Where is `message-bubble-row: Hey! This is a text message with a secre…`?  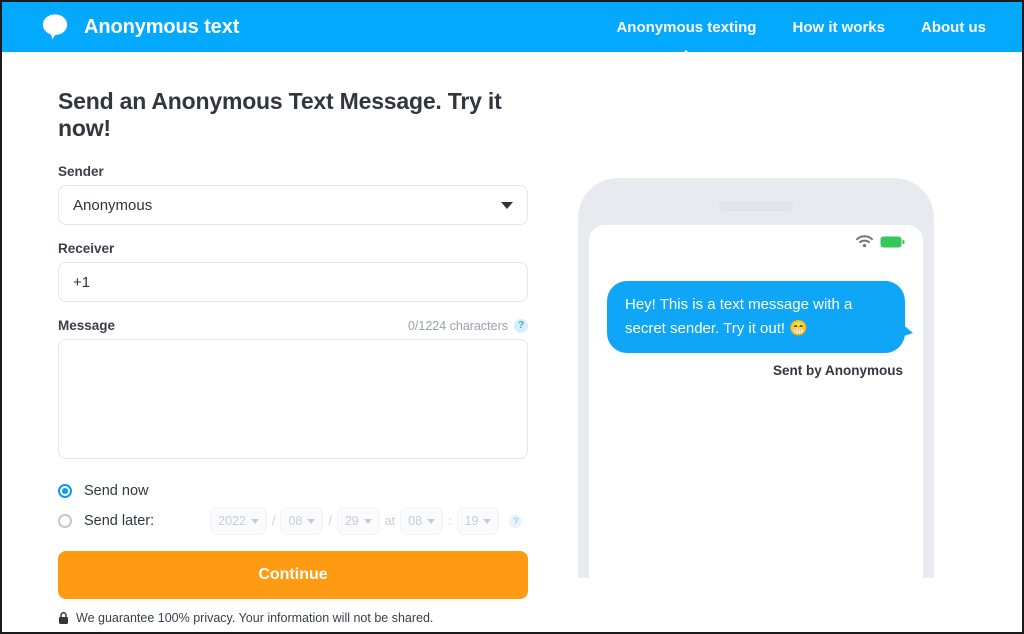 message-bubble-row: Hey! This is a text message with a secre… is located at coordinates (760, 317).